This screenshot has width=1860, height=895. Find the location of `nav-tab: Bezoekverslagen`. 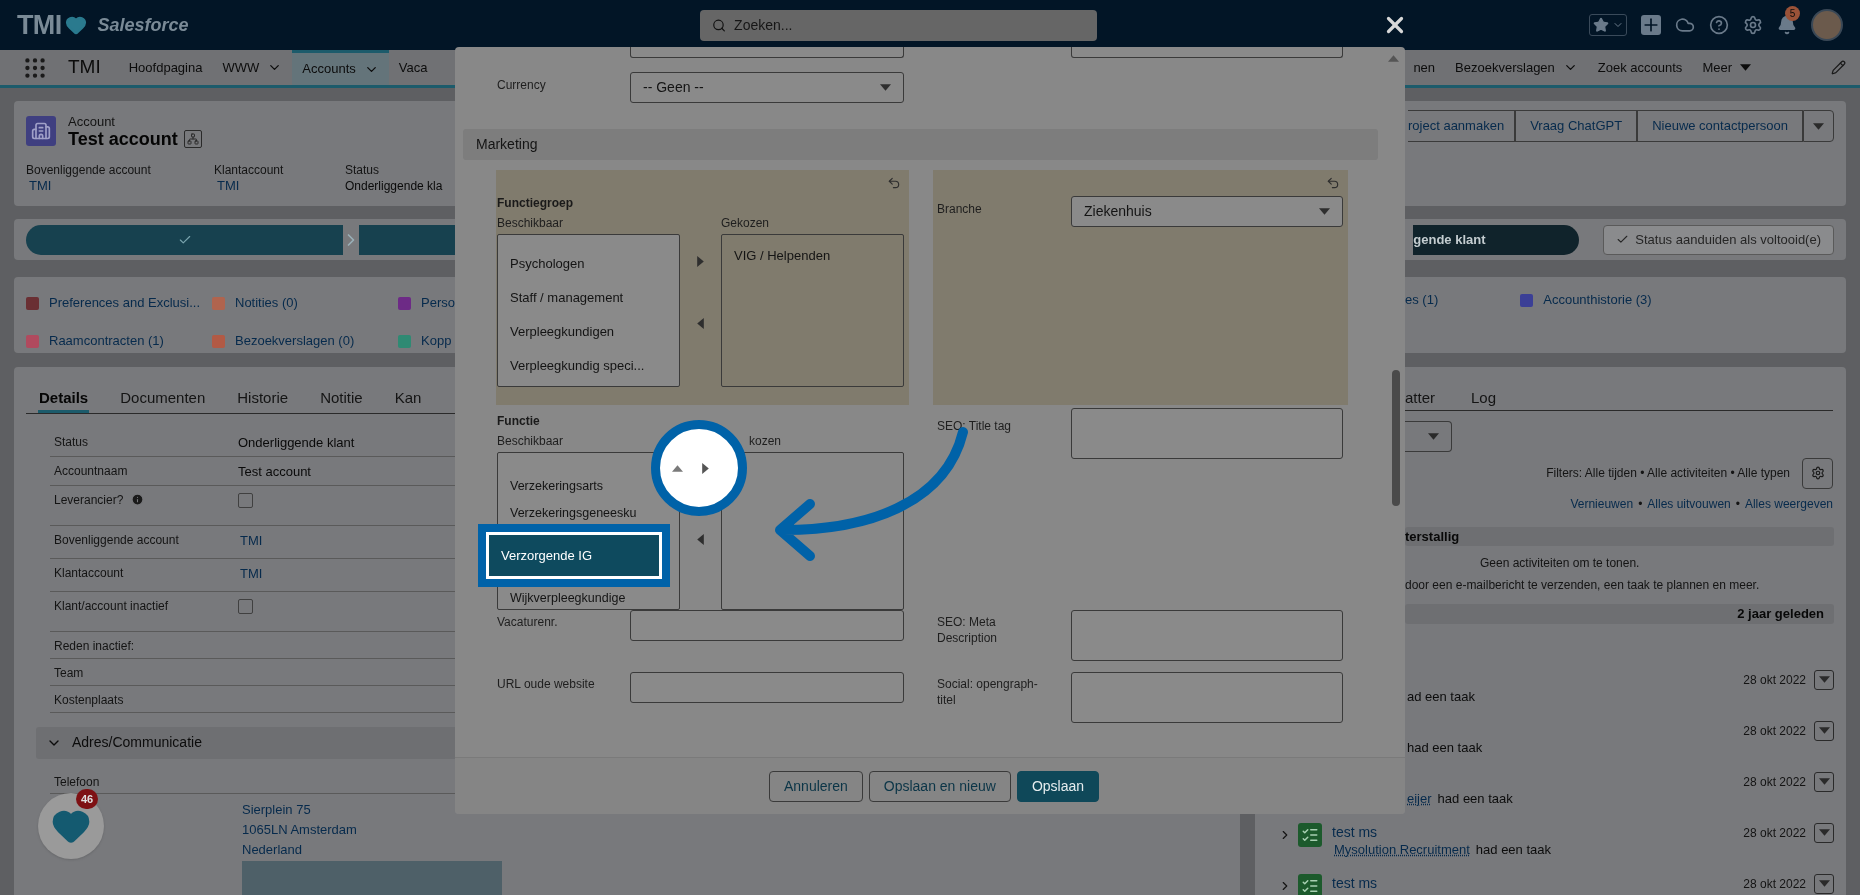

nav-tab: Bezoekverslagen is located at coordinates (1516, 67).